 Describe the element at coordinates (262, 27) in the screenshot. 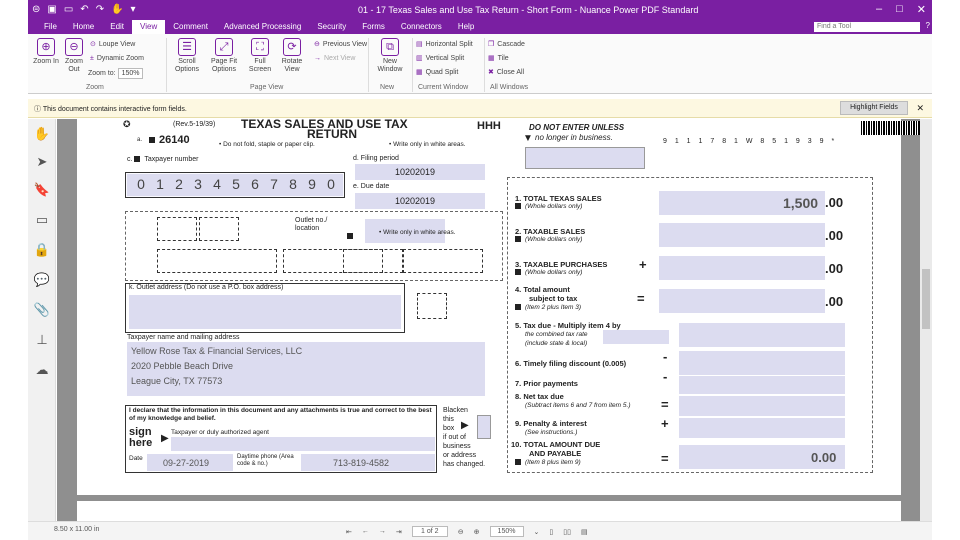

I see `tab-advanced-processing: Advanced Processing` at that location.